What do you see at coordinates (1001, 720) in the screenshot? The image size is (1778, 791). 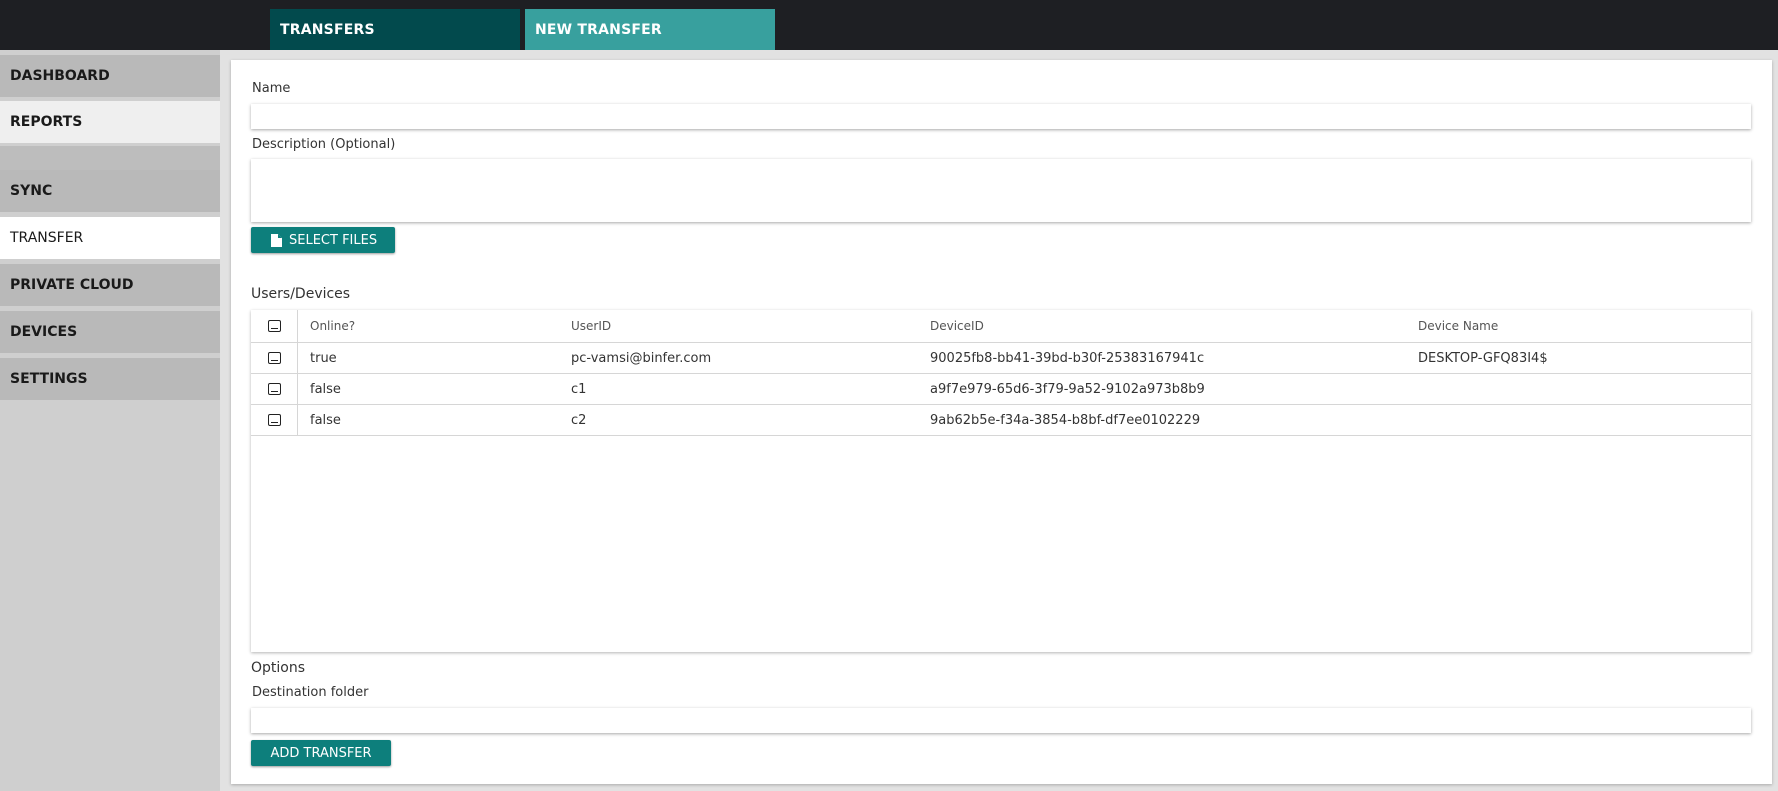 I see `destination-folder-input` at bounding box center [1001, 720].